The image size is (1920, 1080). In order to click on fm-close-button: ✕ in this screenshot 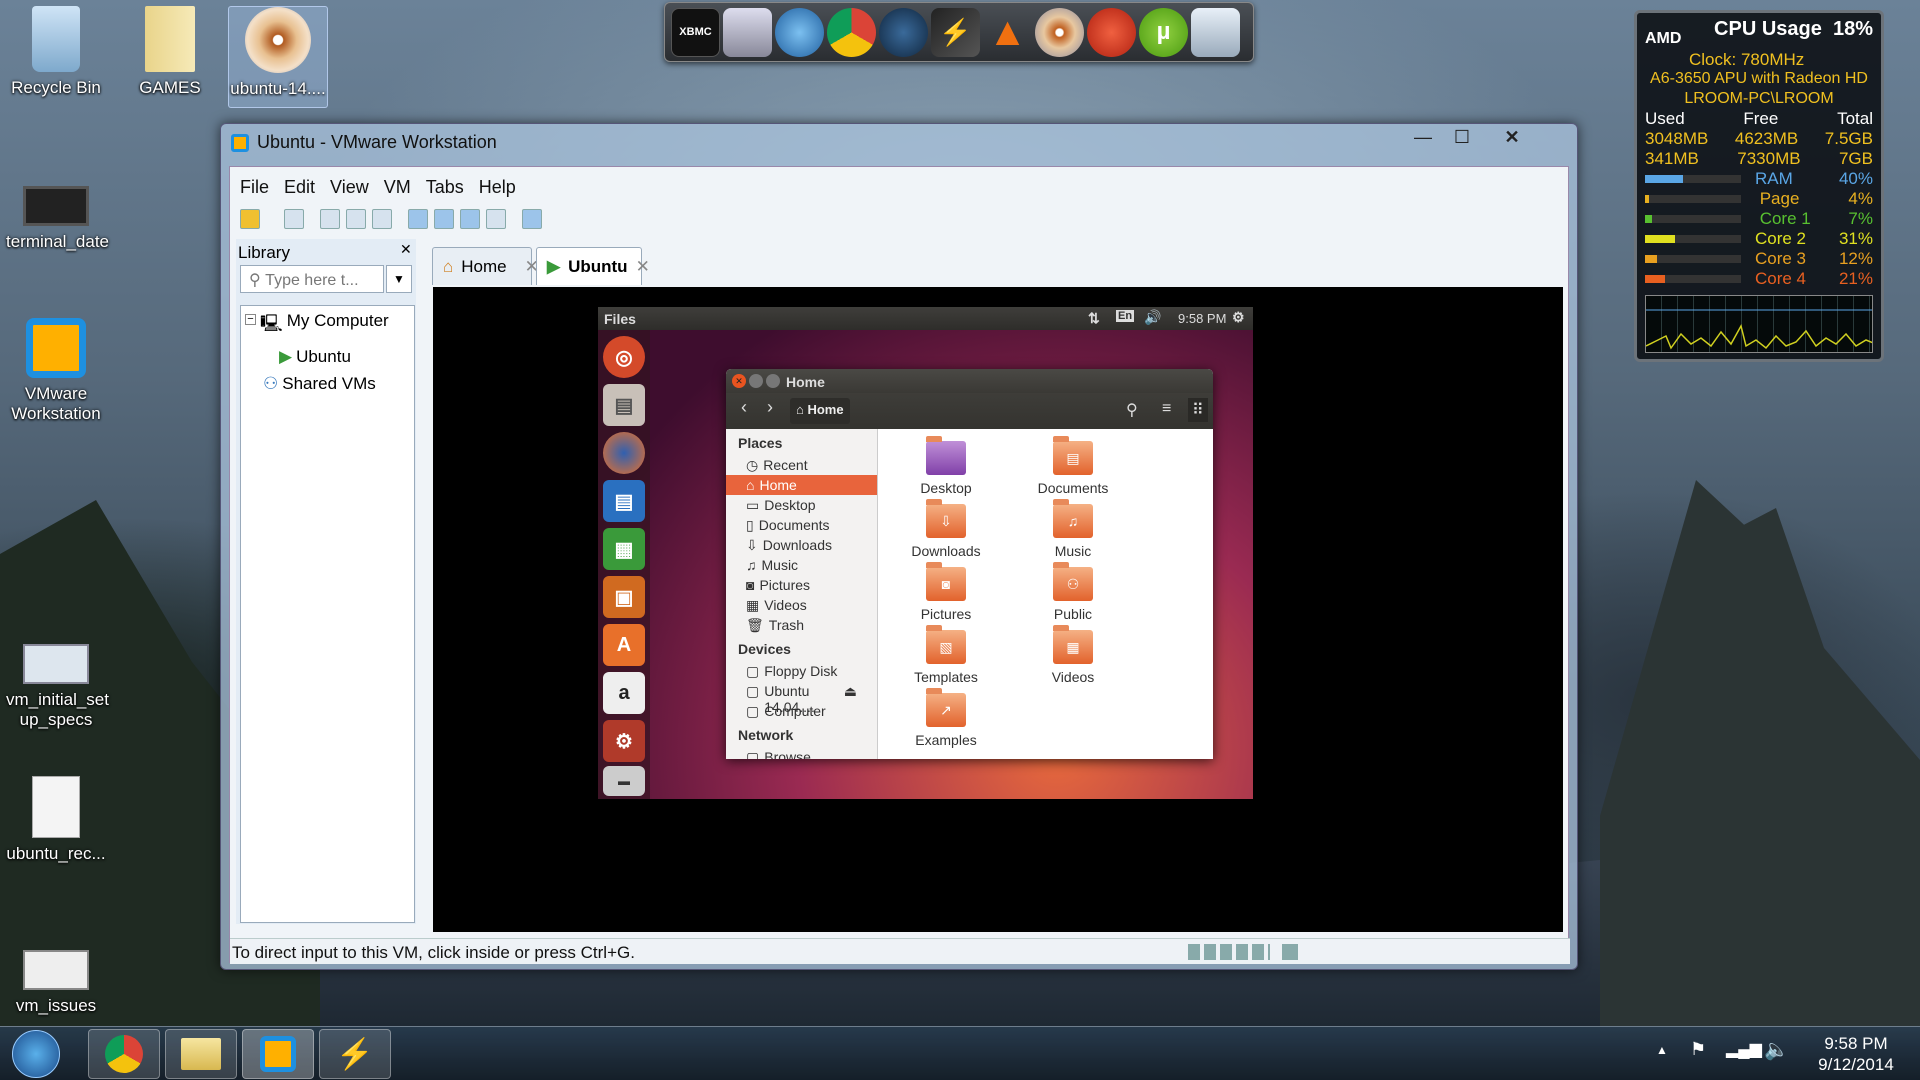, I will do `click(739, 381)`.